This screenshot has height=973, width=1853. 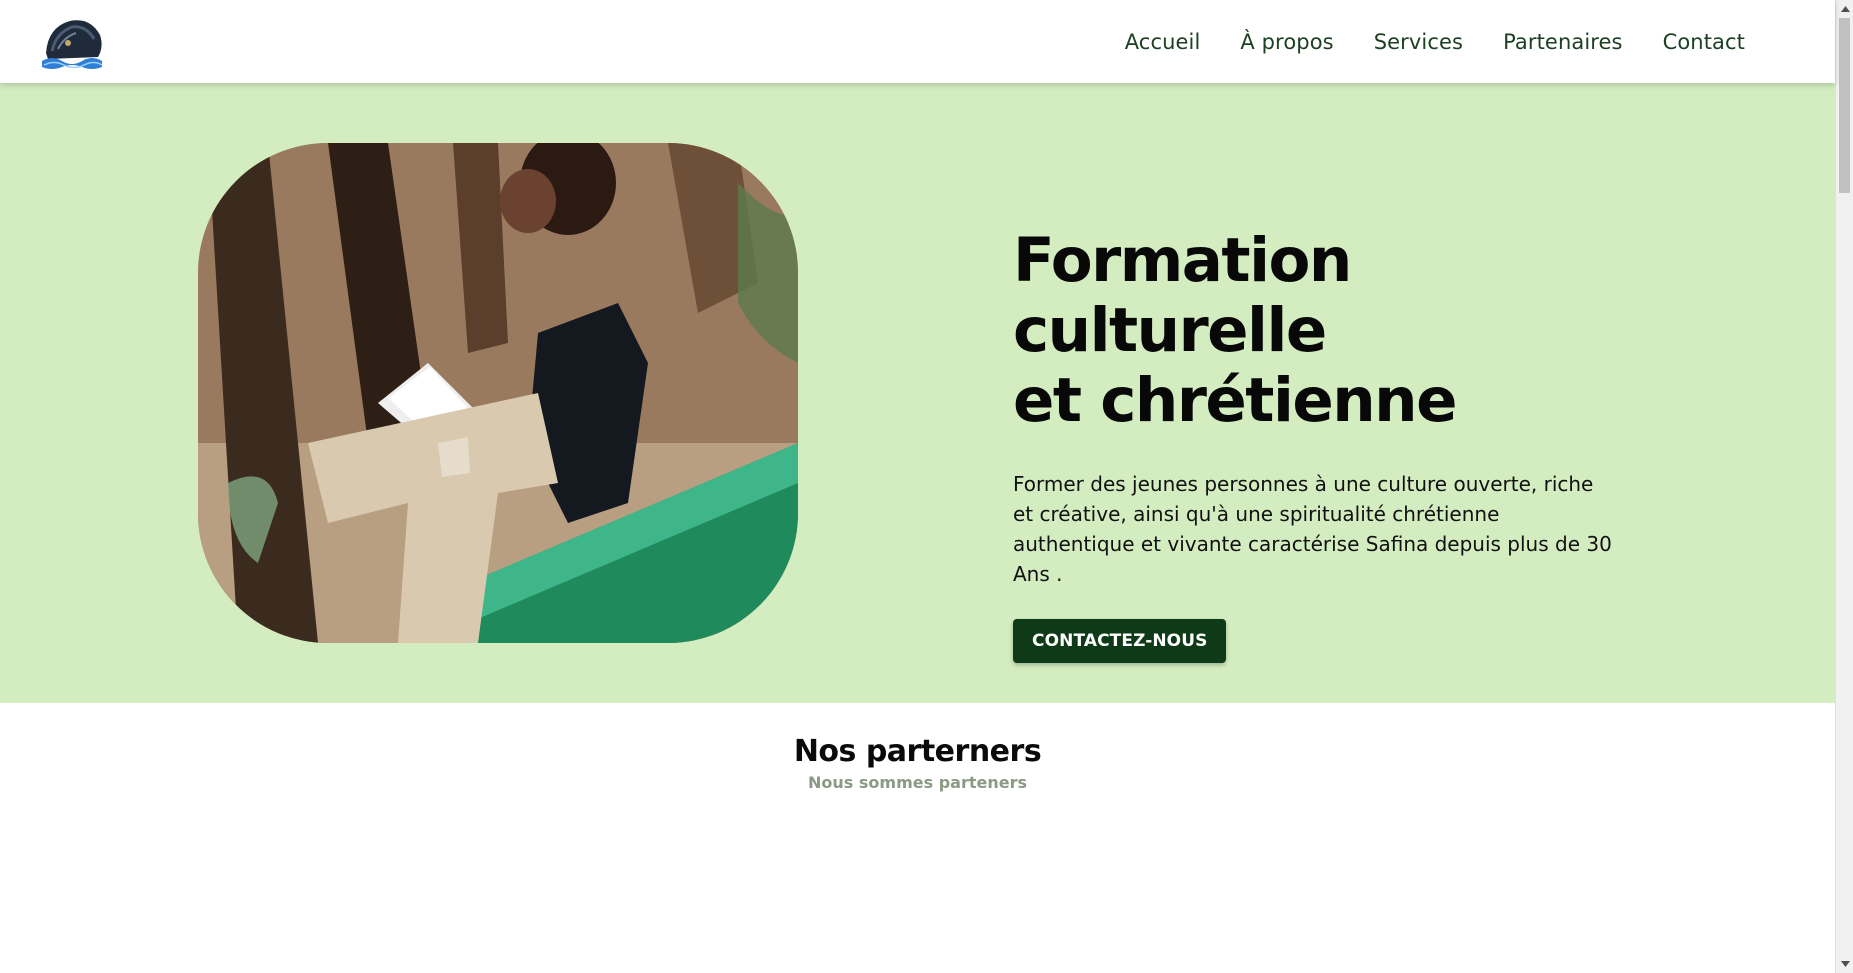 What do you see at coordinates (1418, 42) in the screenshot?
I see `nav-link-services: Services` at bounding box center [1418, 42].